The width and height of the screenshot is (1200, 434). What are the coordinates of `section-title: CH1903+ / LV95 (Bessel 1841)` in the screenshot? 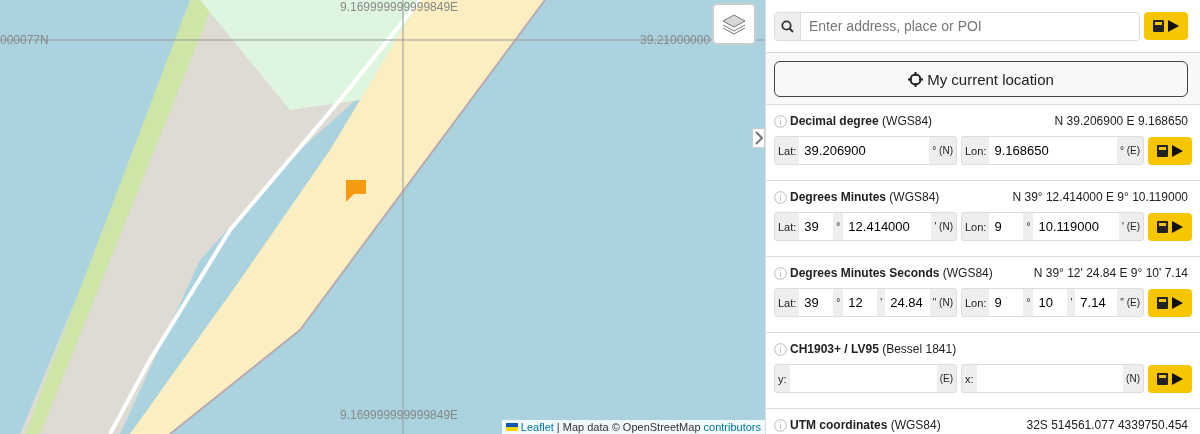 It's located at (873, 349).